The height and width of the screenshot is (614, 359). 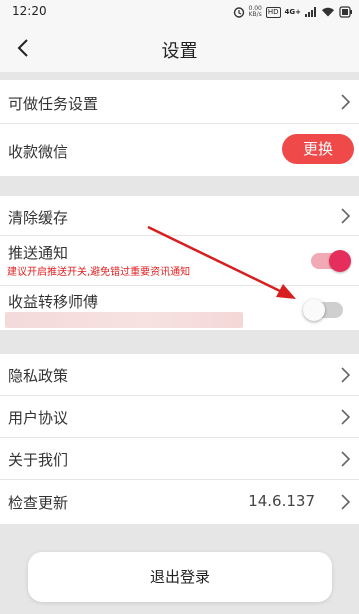 I want to click on clear-cache-row: 清除缓存, so click(x=179, y=216).